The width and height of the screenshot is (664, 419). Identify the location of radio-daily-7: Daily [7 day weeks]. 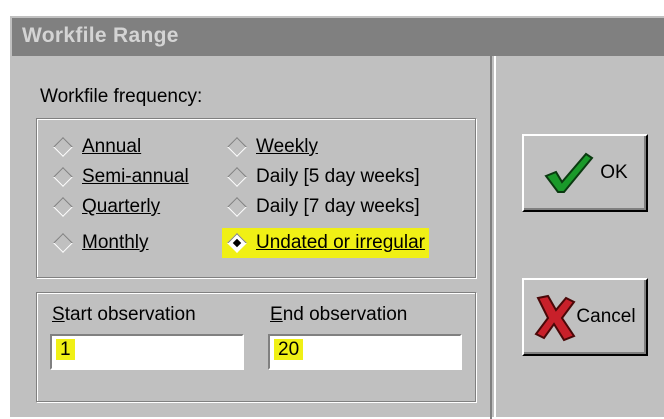
(321, 207).